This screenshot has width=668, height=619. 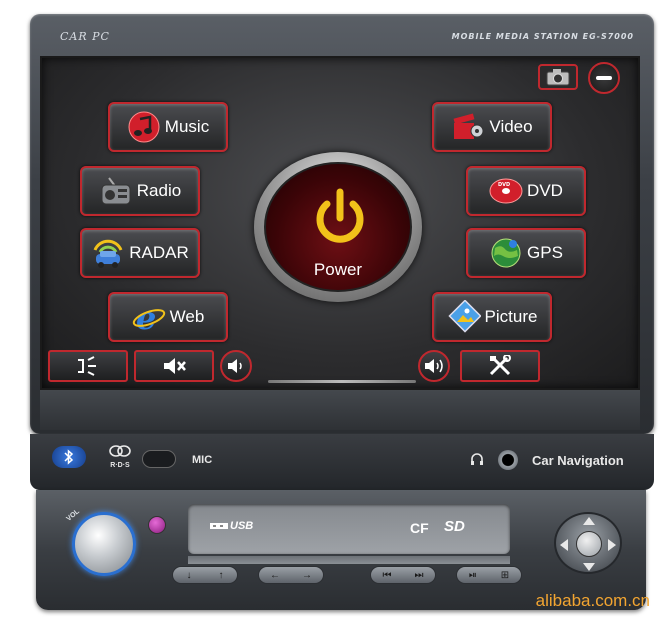 I want to click on volume-up-icon, so click(x=434, y=366).